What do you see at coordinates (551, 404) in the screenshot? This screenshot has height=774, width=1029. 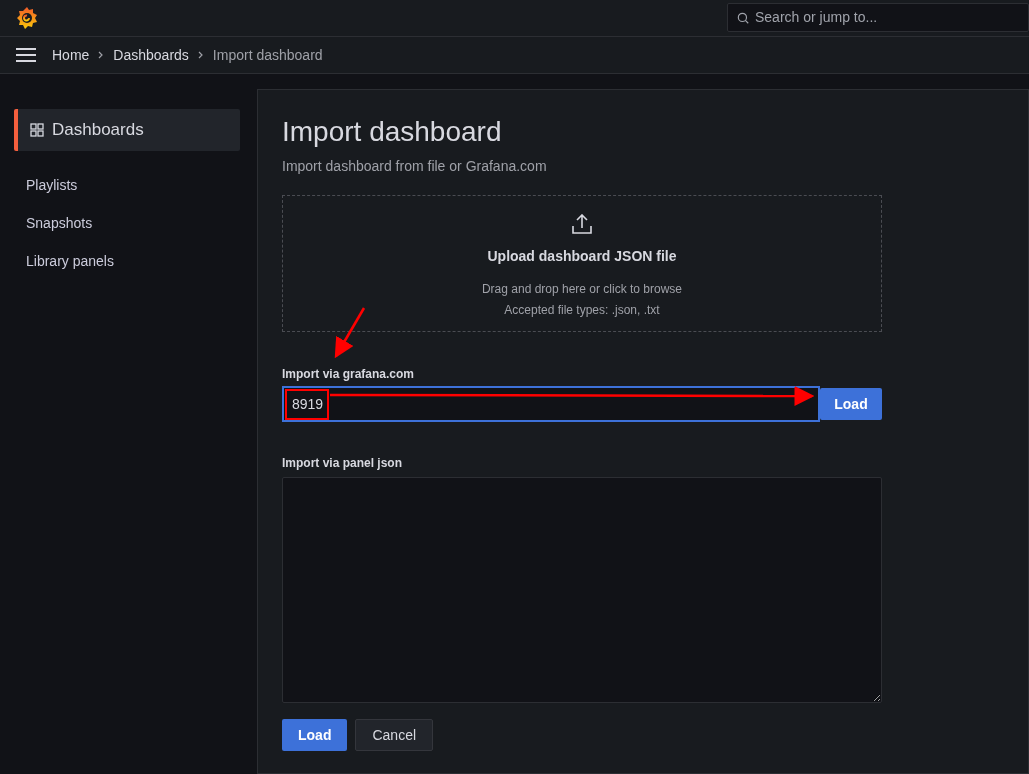 I see `grafana-id-field: 8919` at bounding box center [551, 404].